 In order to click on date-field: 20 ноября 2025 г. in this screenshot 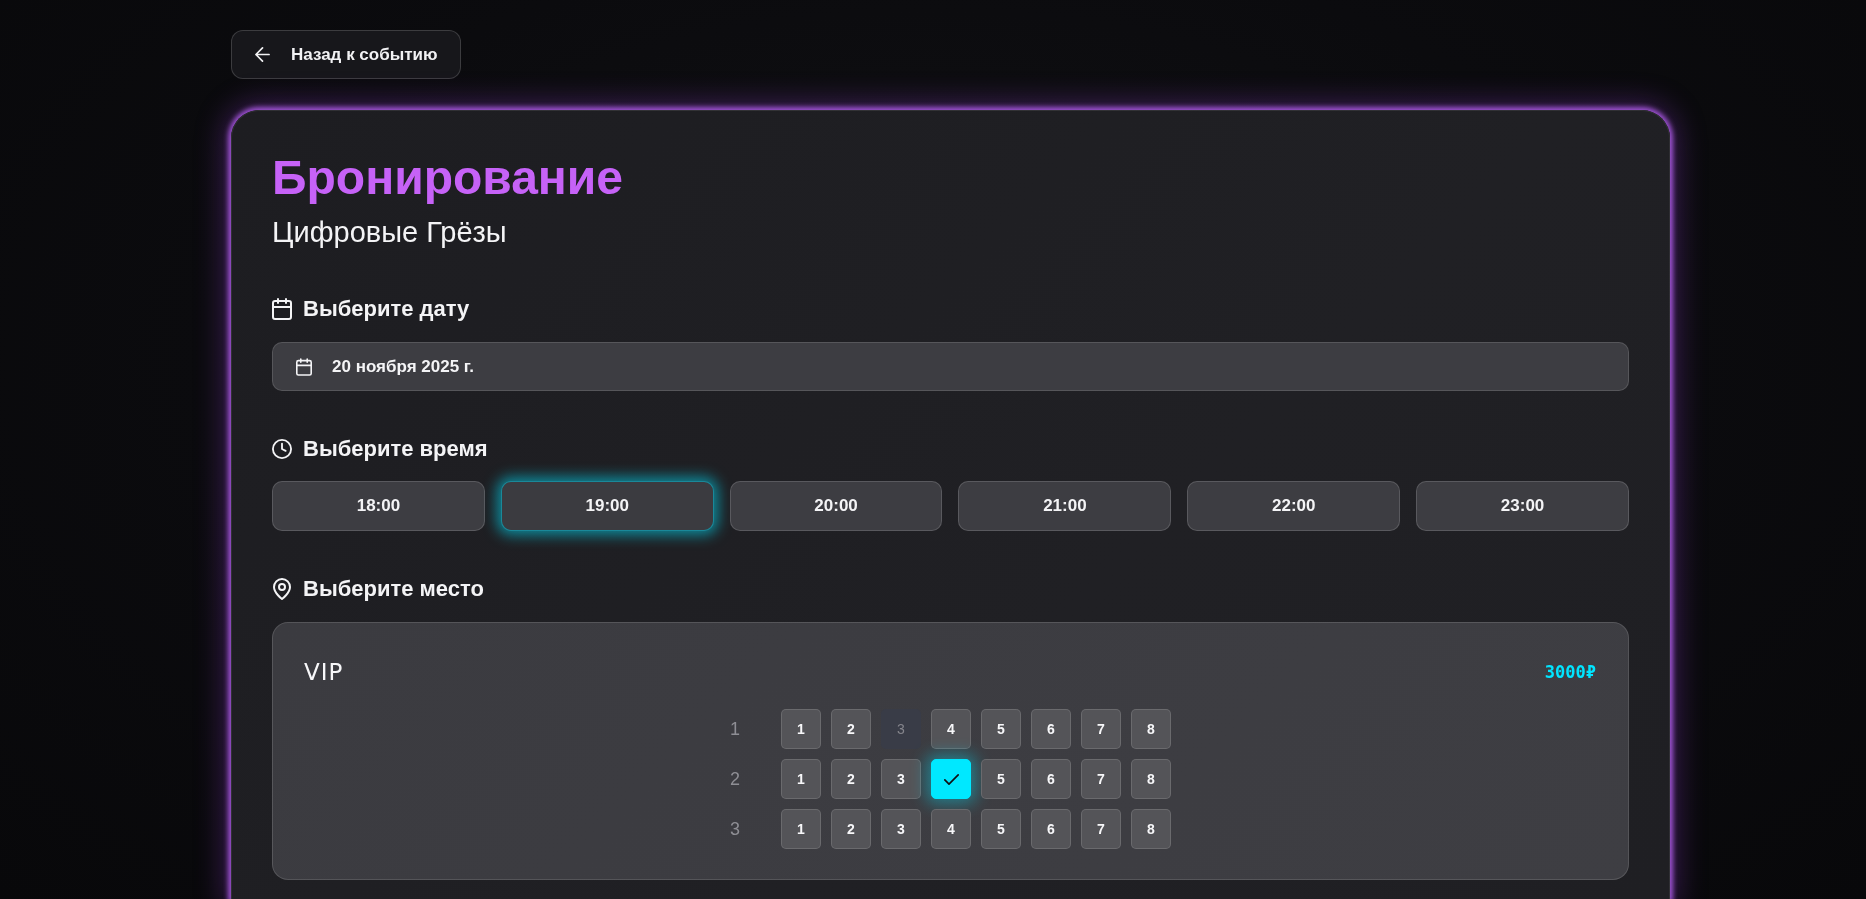, I will do `click(950, 366)`.